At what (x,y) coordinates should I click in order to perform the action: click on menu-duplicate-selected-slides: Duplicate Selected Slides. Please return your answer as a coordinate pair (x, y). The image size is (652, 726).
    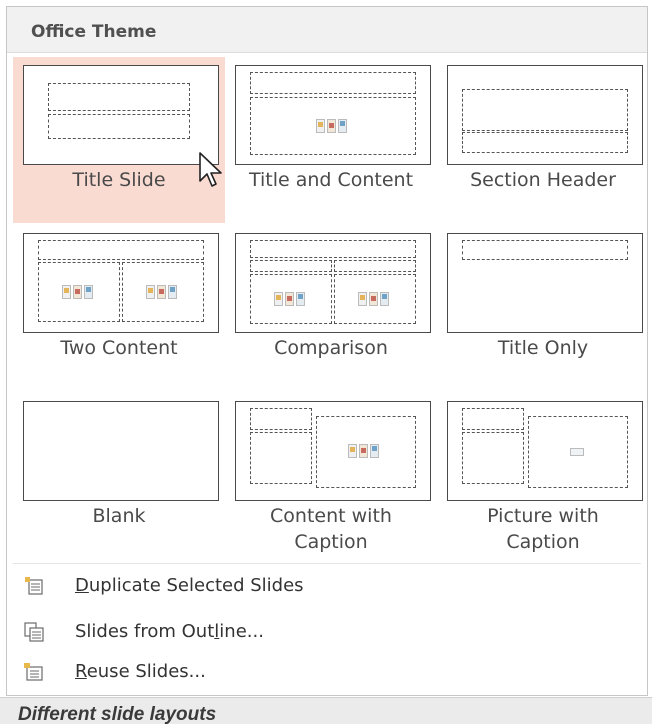
    Looking at the image, I should click on (273, 586).